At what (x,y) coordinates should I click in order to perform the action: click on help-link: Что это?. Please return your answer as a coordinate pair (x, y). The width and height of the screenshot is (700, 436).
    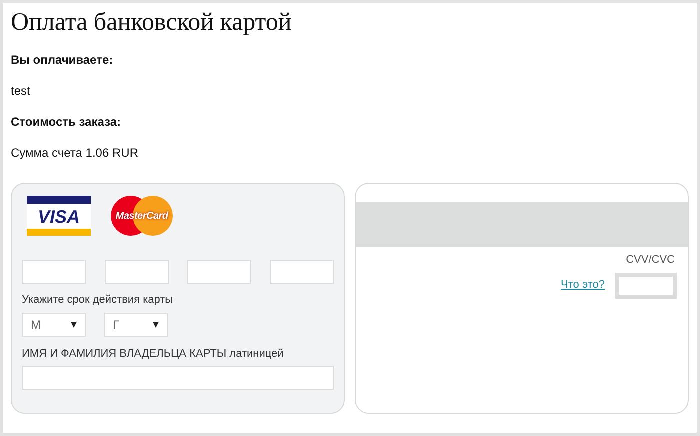
    Looking at the image, I should click on (583, 285).